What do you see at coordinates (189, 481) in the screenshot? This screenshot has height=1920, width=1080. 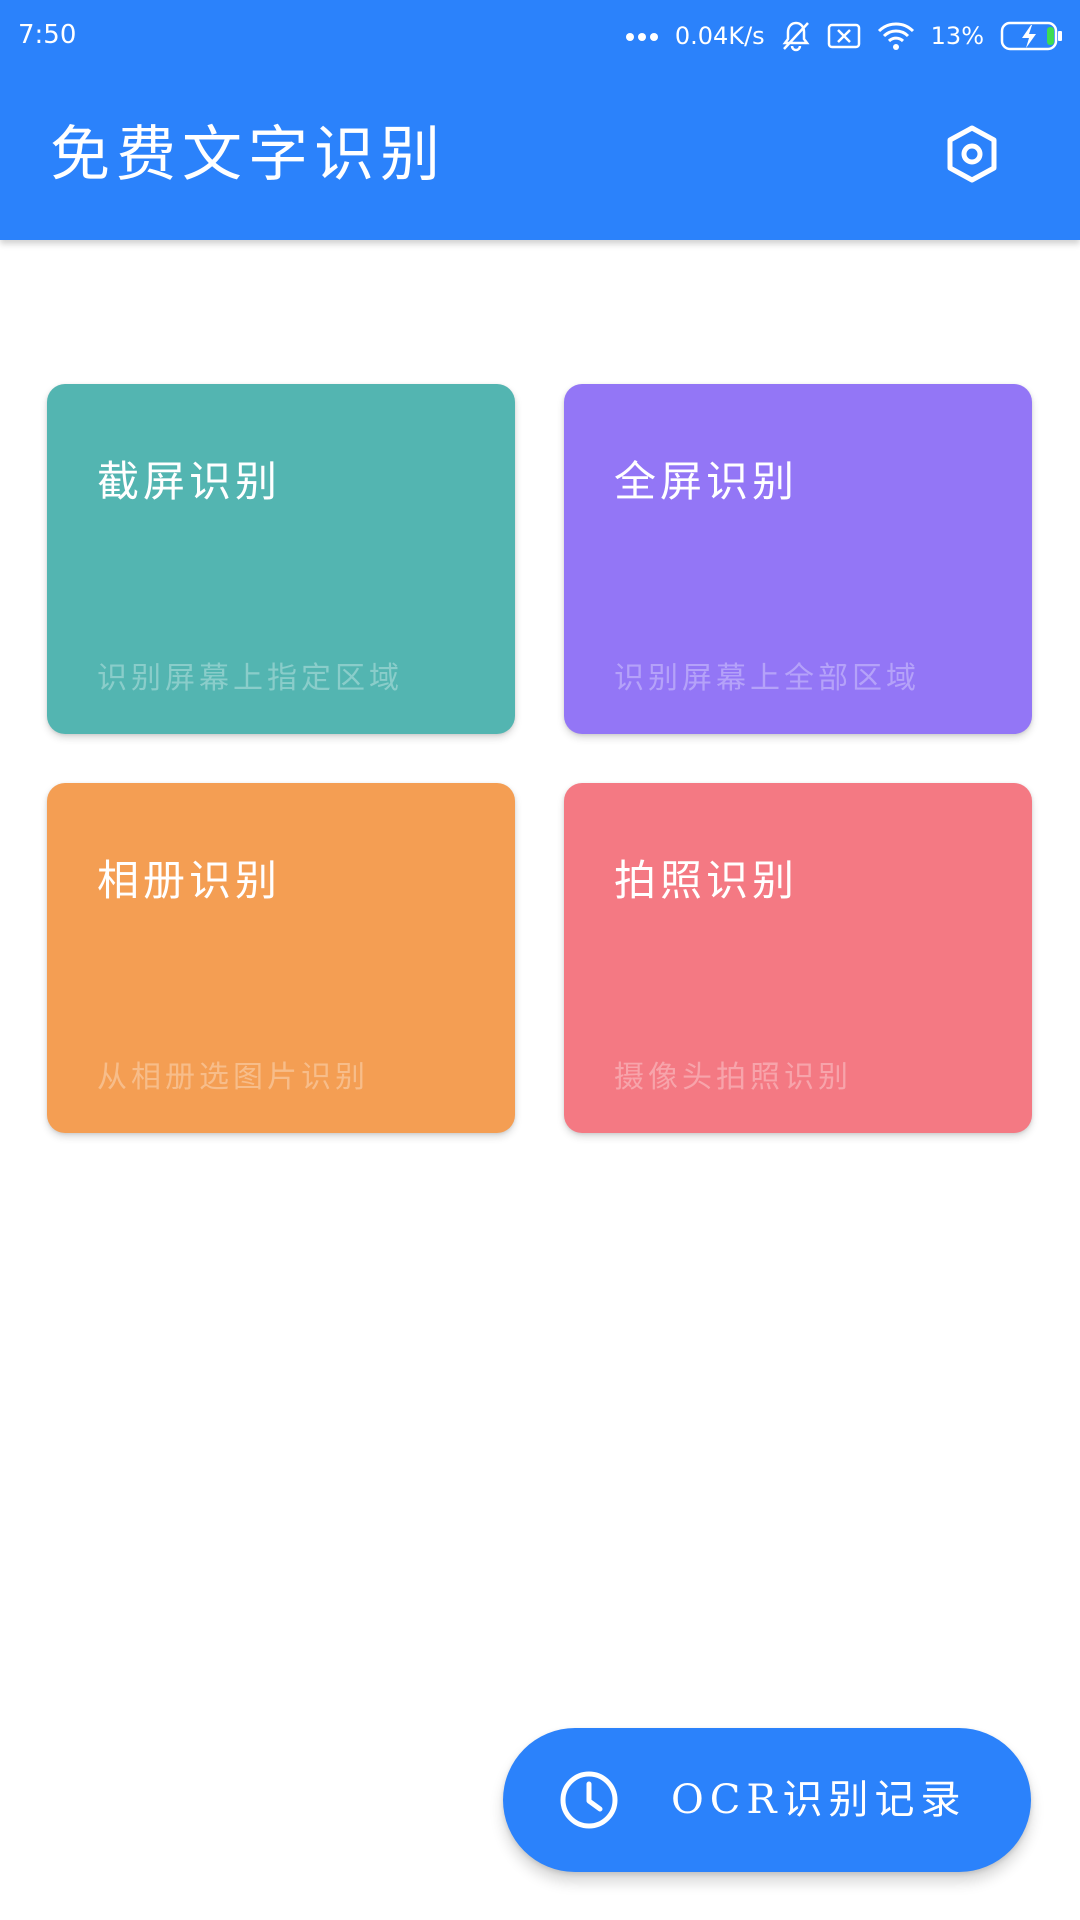 I see `card-title: 截屏识别` at bounding box center [189, 481].